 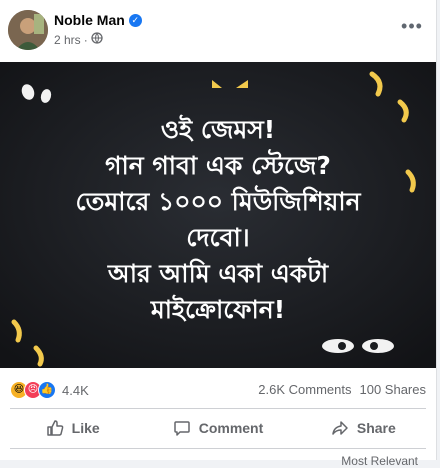 I want to click on share-icon, so click(x=340, y=428).